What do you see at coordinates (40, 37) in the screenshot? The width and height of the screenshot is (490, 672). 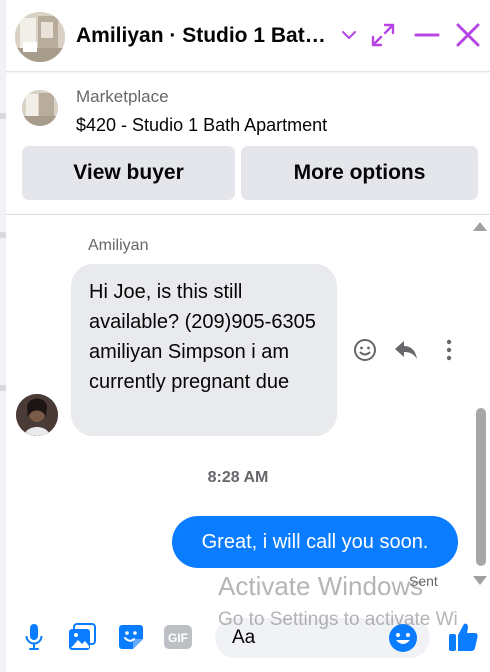 I see `listing-avatar` at bounding box center [40, 37].